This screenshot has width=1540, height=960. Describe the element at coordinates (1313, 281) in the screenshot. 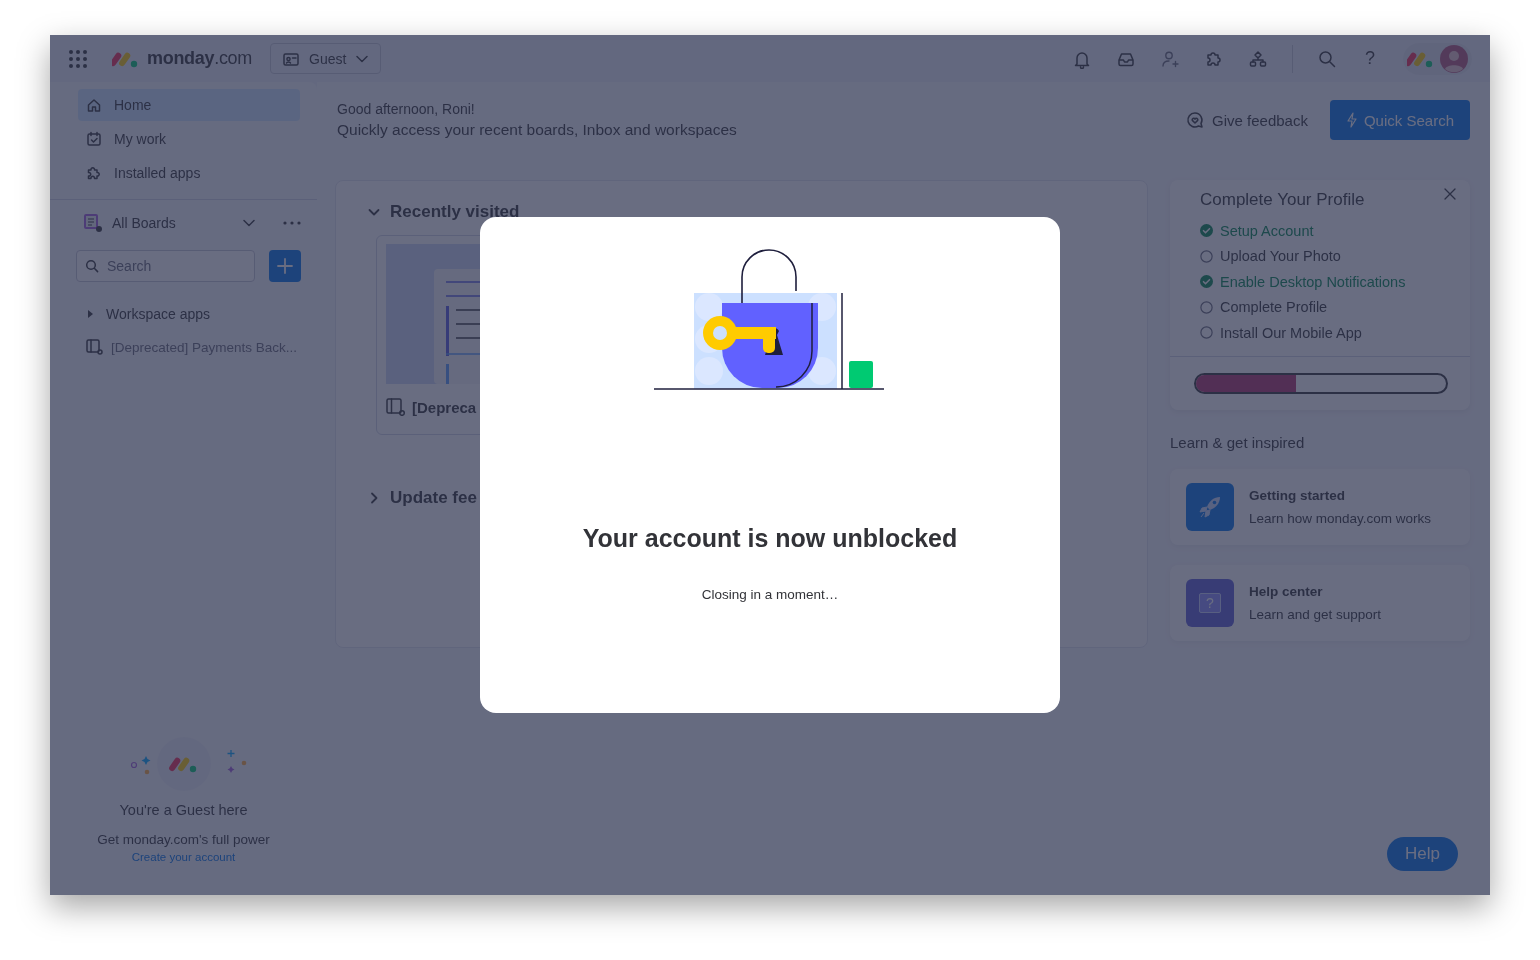

I see `task-label: Enable Desktop Notifications` at that location.